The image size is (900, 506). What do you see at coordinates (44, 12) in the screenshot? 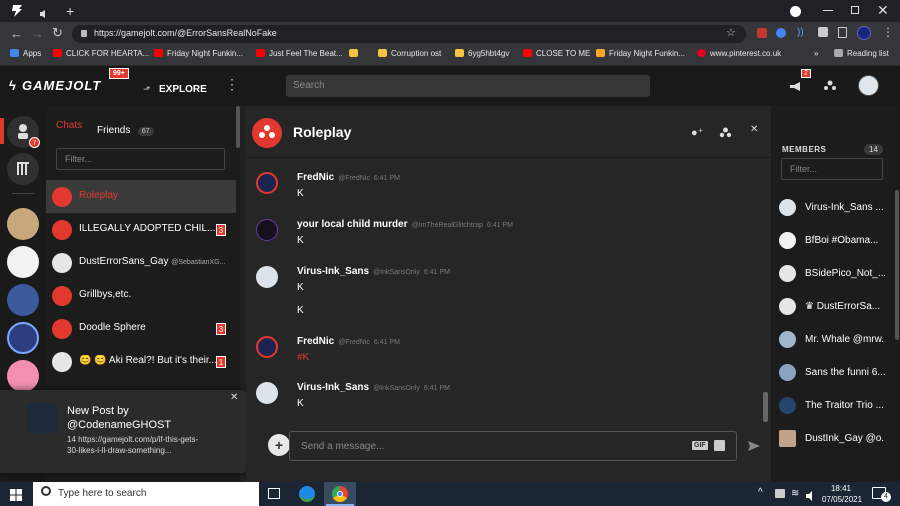
I see `speaker-icon` at bounding box center [44, 12].